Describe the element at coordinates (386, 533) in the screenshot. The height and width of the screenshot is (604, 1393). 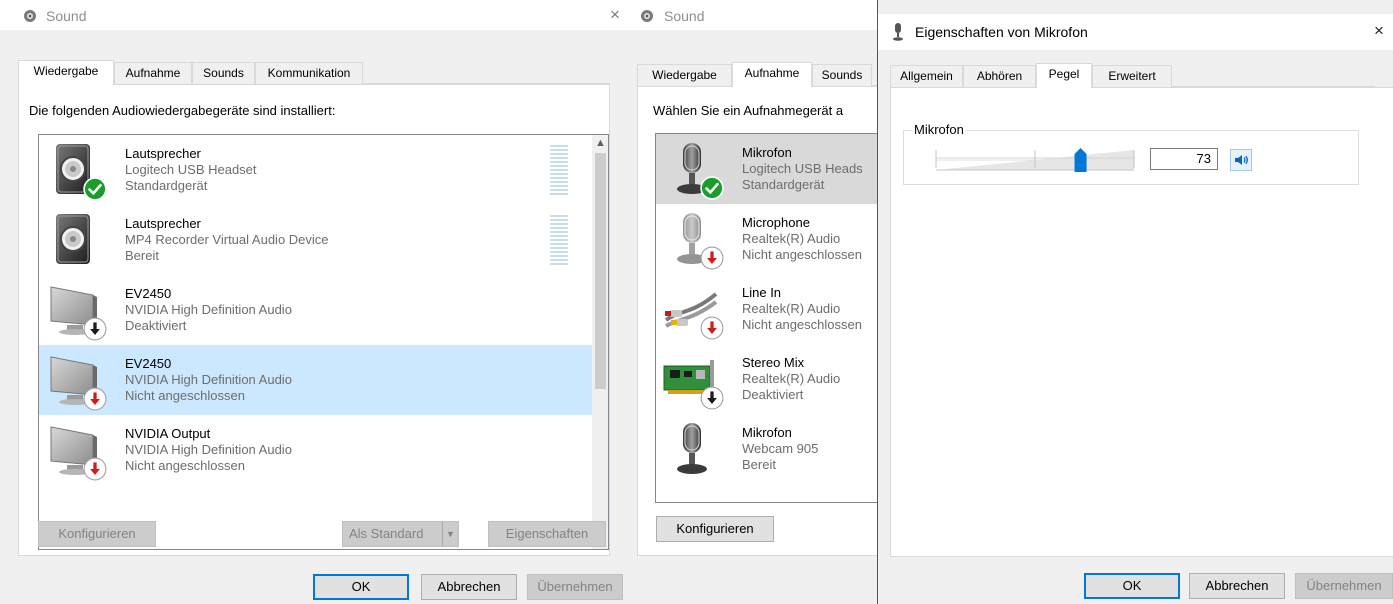
I see `set-default-label: Als Standard` at that location.